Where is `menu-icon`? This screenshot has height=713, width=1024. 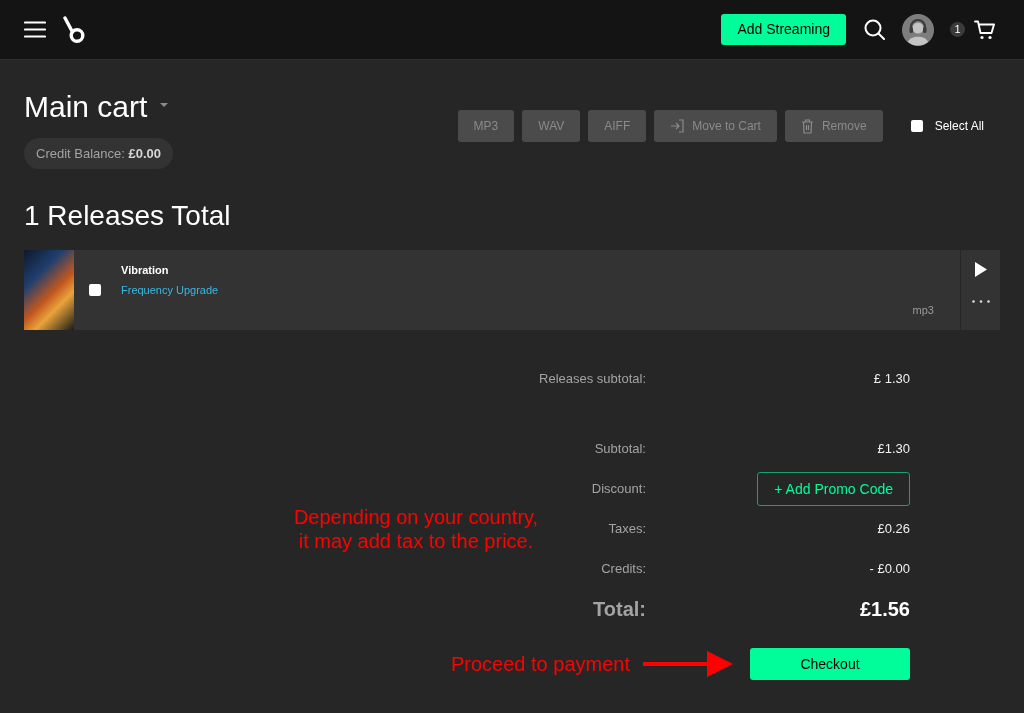 menu-icon is located at coordinates (35, 29).